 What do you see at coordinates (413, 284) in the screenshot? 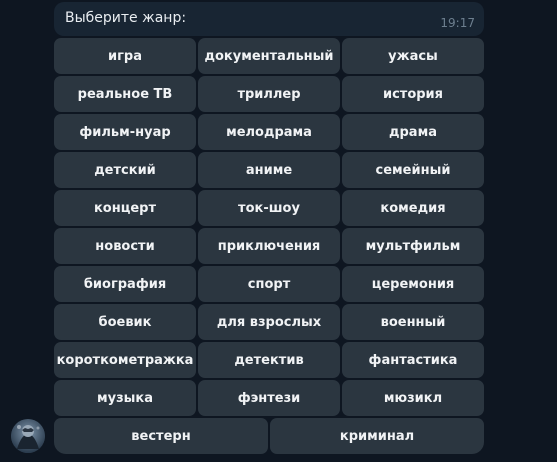
I see `genre-button: церемония` at bounding box center [413, 284].